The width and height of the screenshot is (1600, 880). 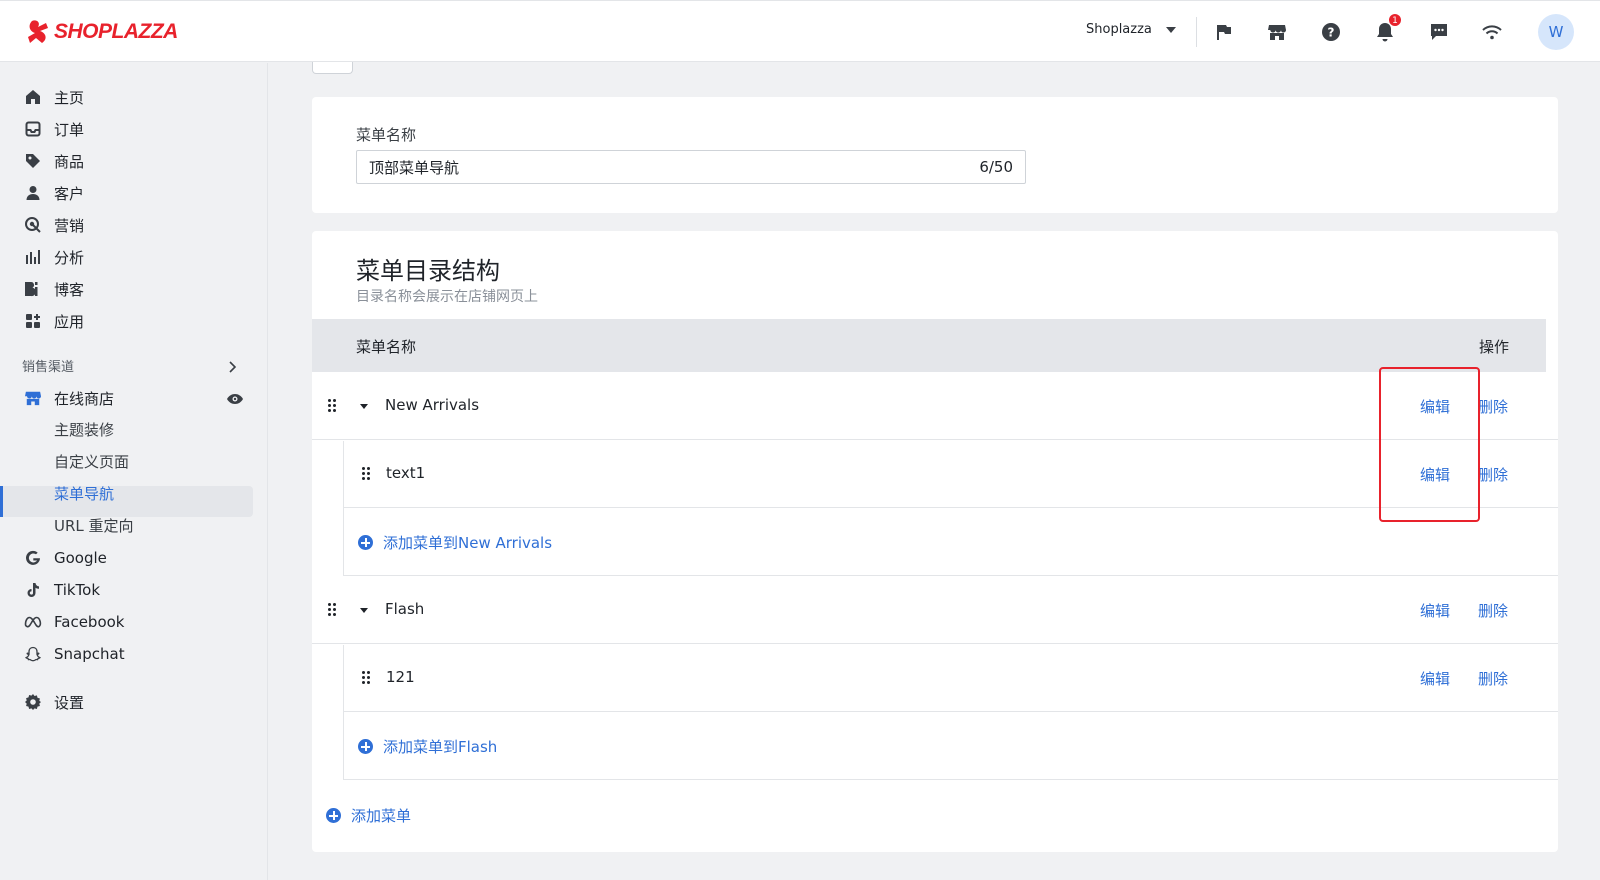 I want to click on avatar: W, so click(x=1556, y=32).